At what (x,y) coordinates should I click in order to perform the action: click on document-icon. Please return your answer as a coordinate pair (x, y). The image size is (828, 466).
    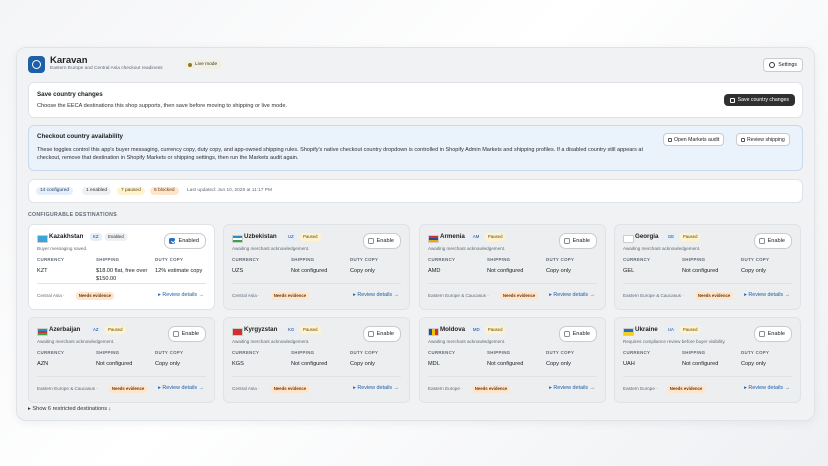
    Looking at the image, I should click on (743, 139).